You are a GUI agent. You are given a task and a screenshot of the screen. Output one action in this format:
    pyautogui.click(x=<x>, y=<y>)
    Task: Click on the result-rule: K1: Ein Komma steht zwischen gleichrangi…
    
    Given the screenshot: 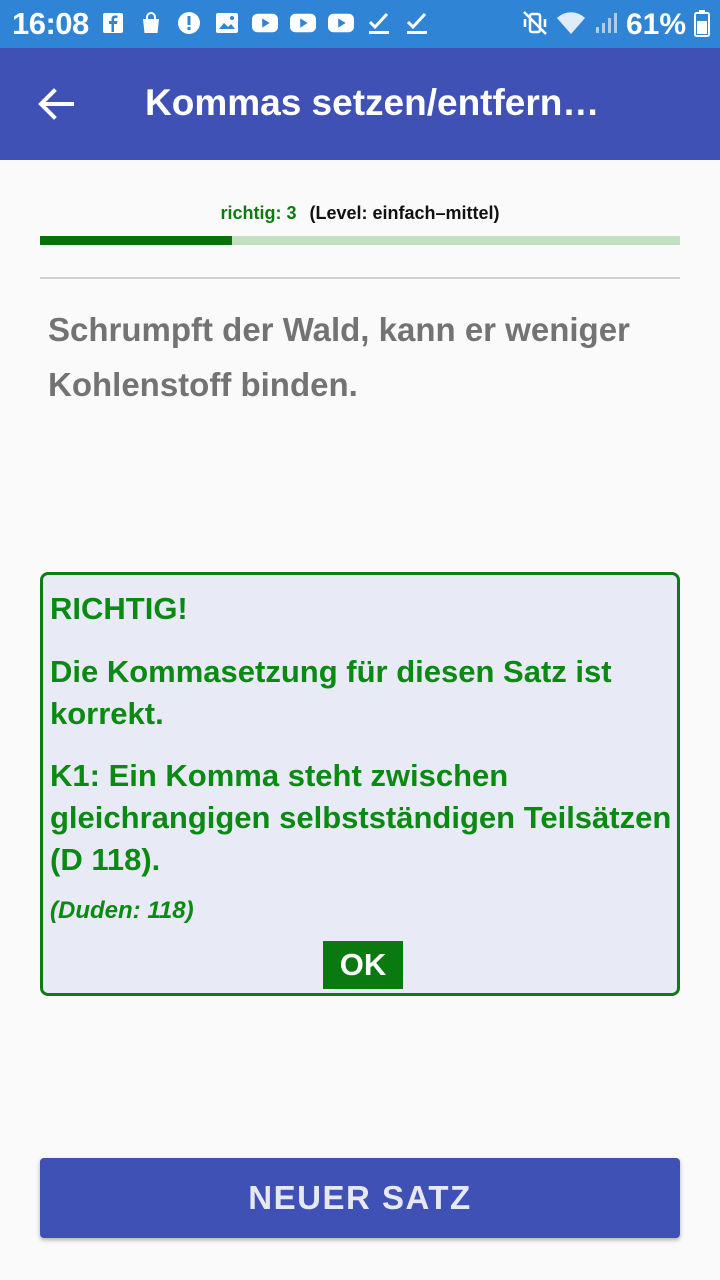 What is the action you would take?
    pyautogui.click(x=361, y=817)
    